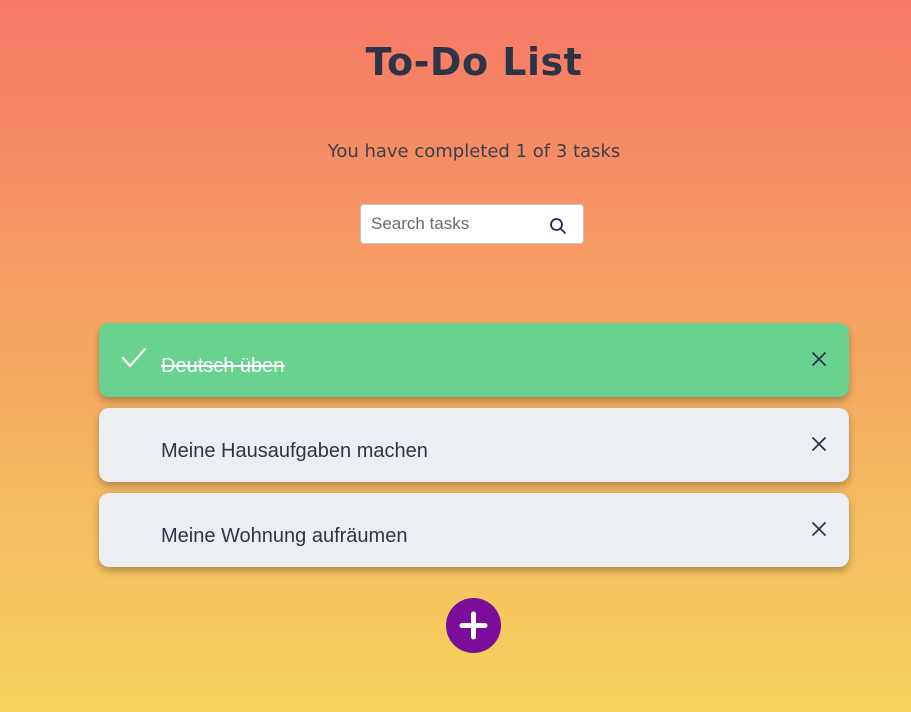  What do you see at coordinates (456, 224) in the screenshot?
I see `search-input` at bounding box center [456, 224].